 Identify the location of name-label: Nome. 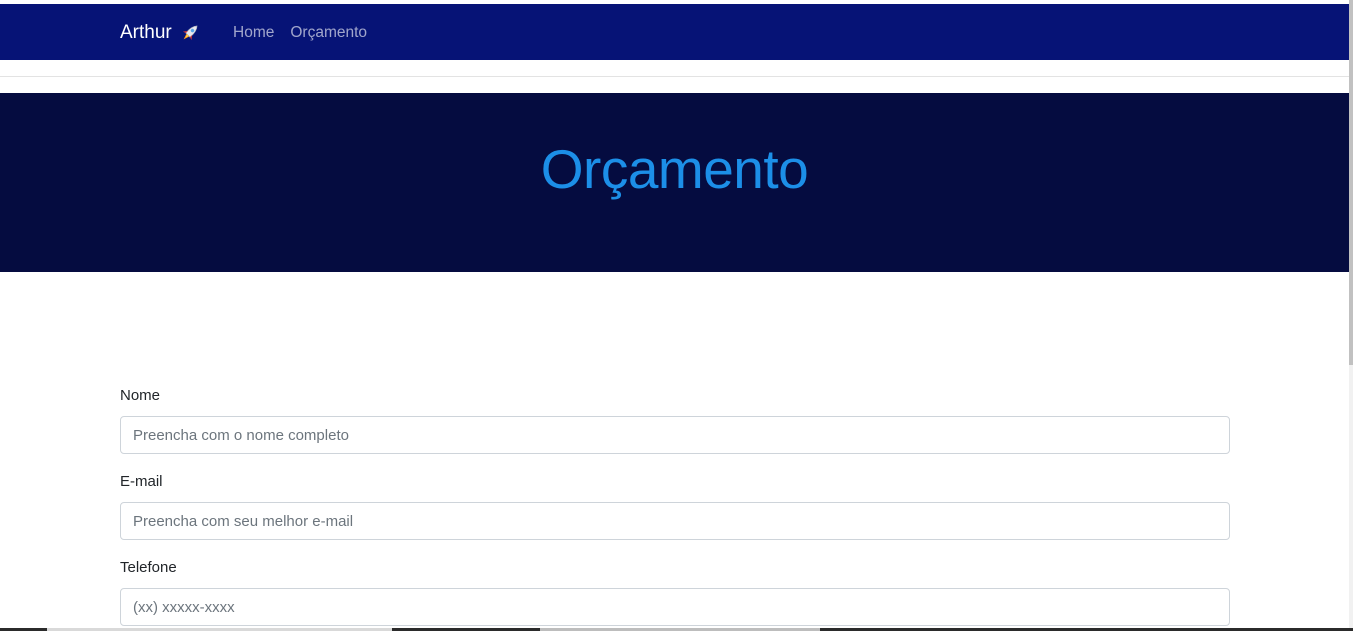
(140, 395).